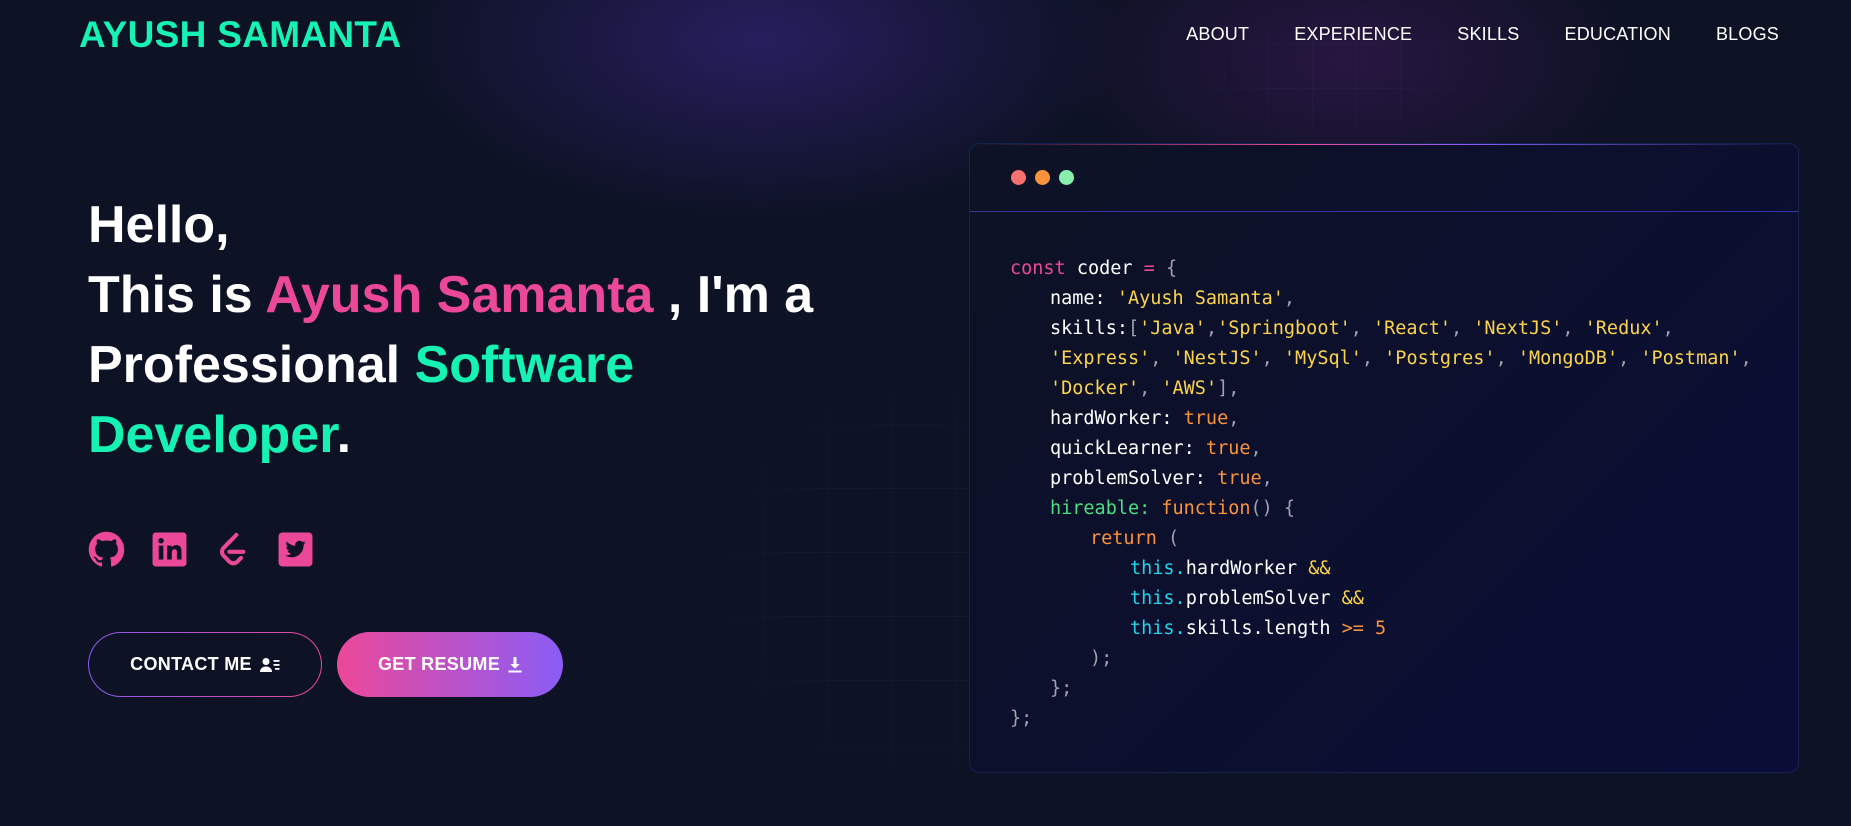 This screenshot has width=1851, height=826. Describe the element at coordinates (269, 664) in the screenshot. I see `user-contact-icon` at that location.